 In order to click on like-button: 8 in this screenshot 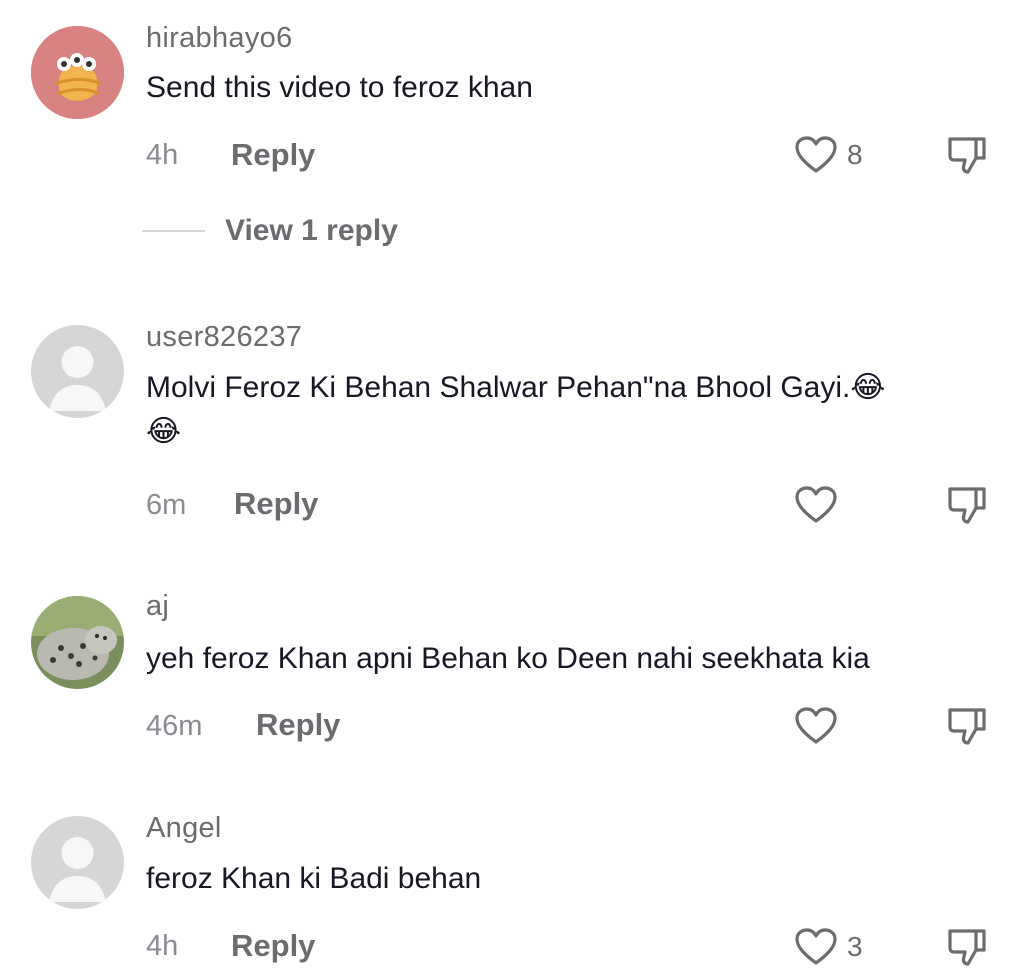, I will do `click(829, 155)`.